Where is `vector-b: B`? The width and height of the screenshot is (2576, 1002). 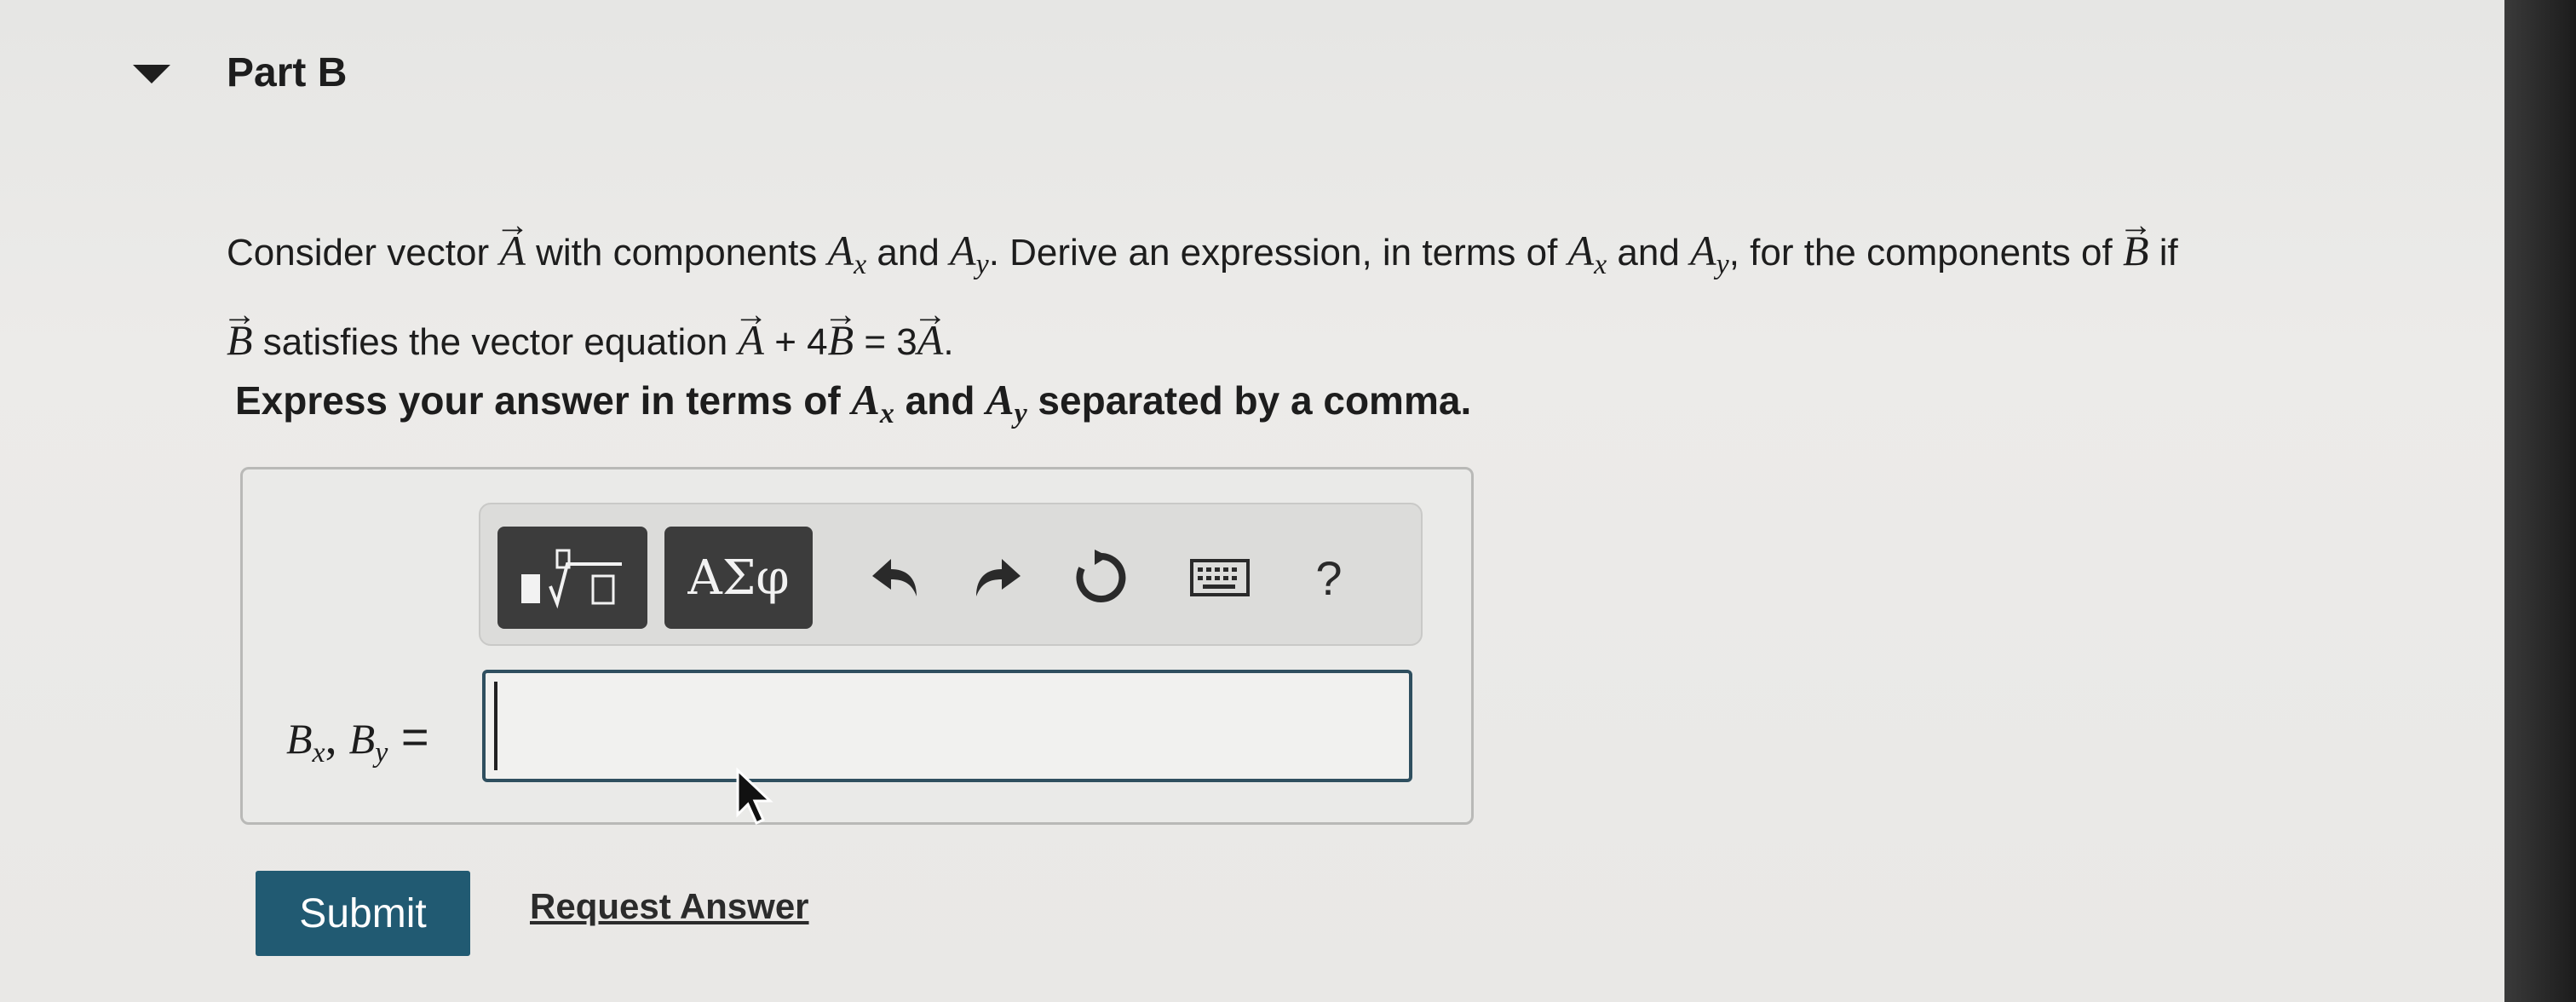 vector-b: B is located at coordinates (2136, 250).